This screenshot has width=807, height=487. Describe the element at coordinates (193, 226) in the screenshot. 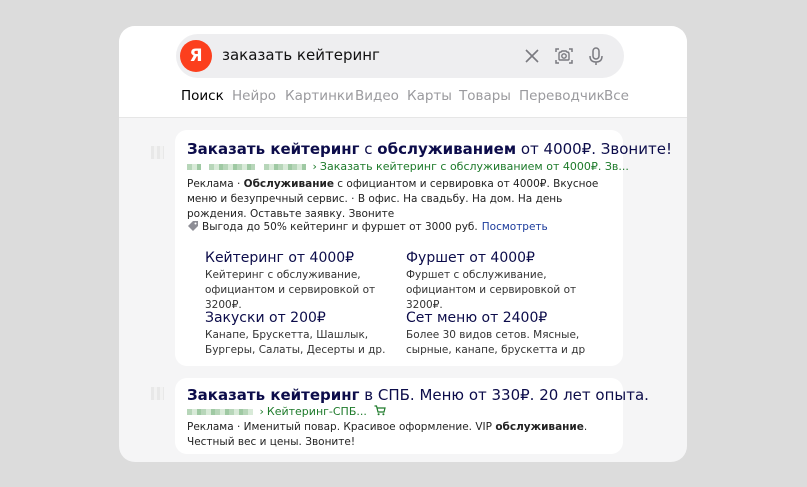

I see `tag-icon` at that location.